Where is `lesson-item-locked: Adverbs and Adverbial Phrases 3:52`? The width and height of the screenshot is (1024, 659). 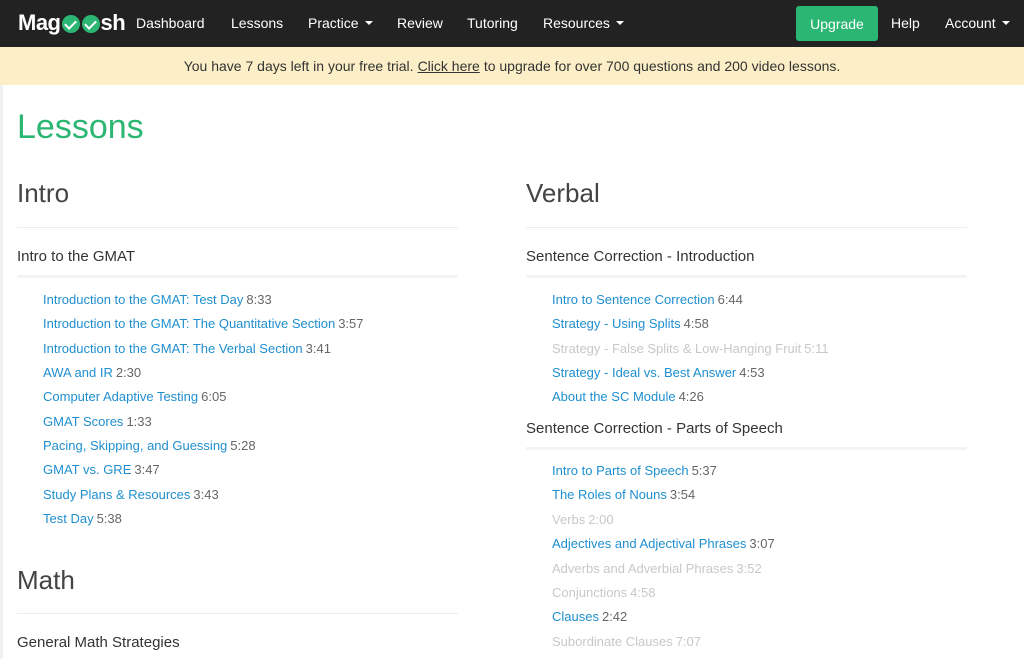 lesson-item-locked: Adverbs and Adverbial Phrases 3:52 is located at coordinates (657, 569).